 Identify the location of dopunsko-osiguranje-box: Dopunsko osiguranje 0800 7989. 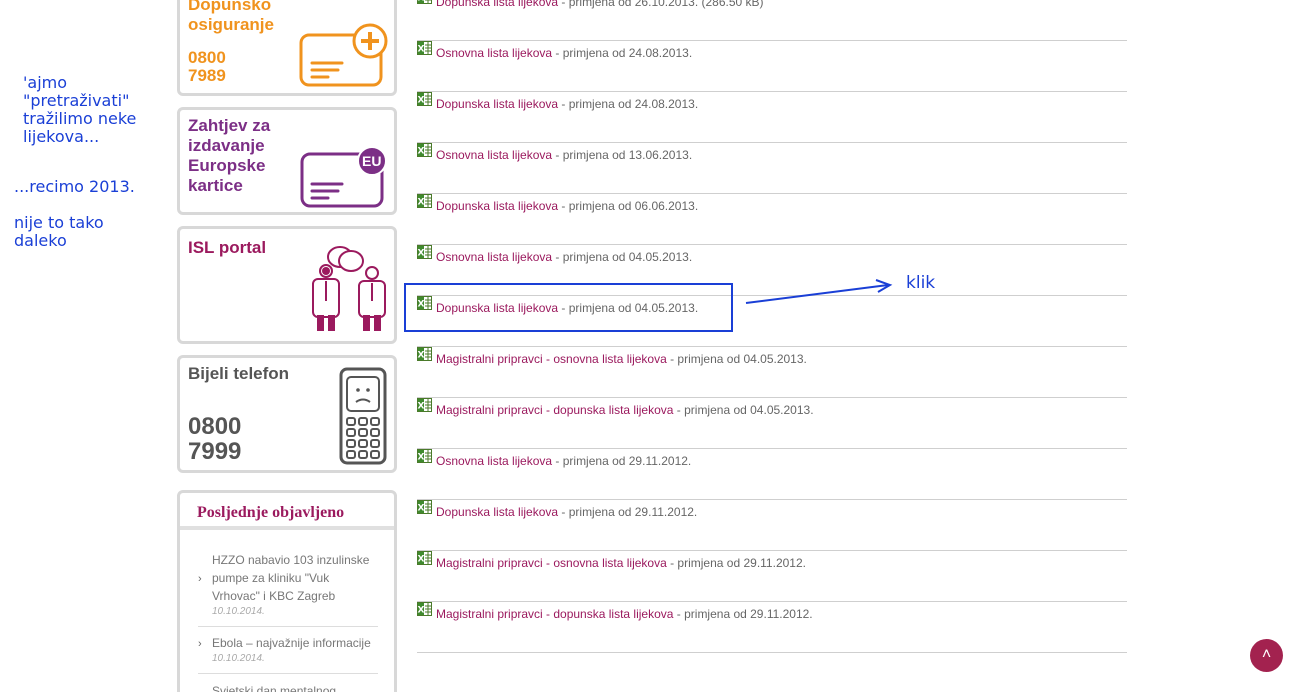
(287, 48).